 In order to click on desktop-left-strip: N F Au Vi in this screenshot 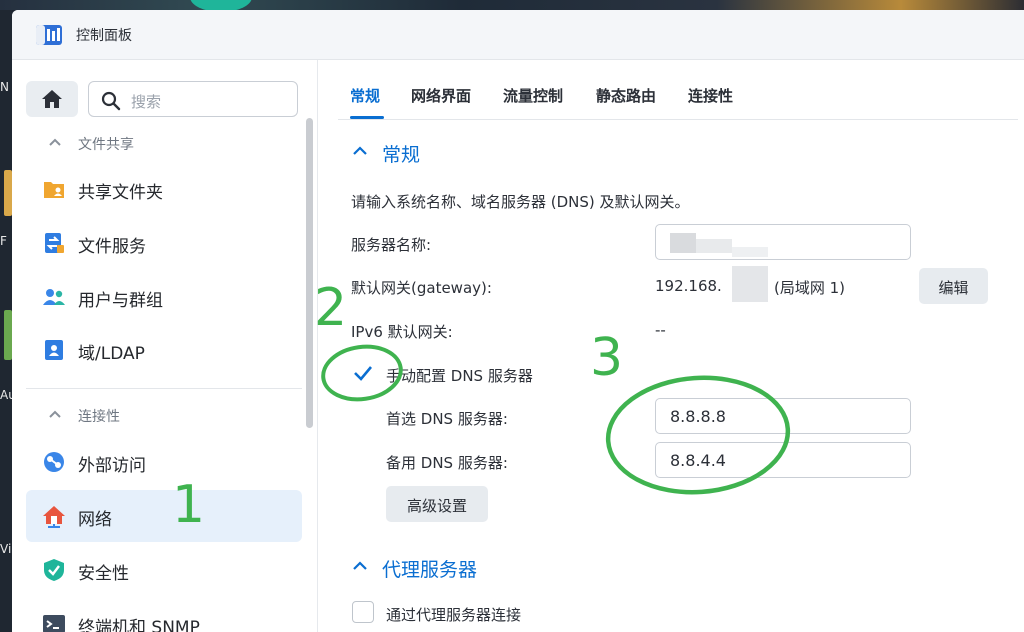, I will do `click(8, 321)`.